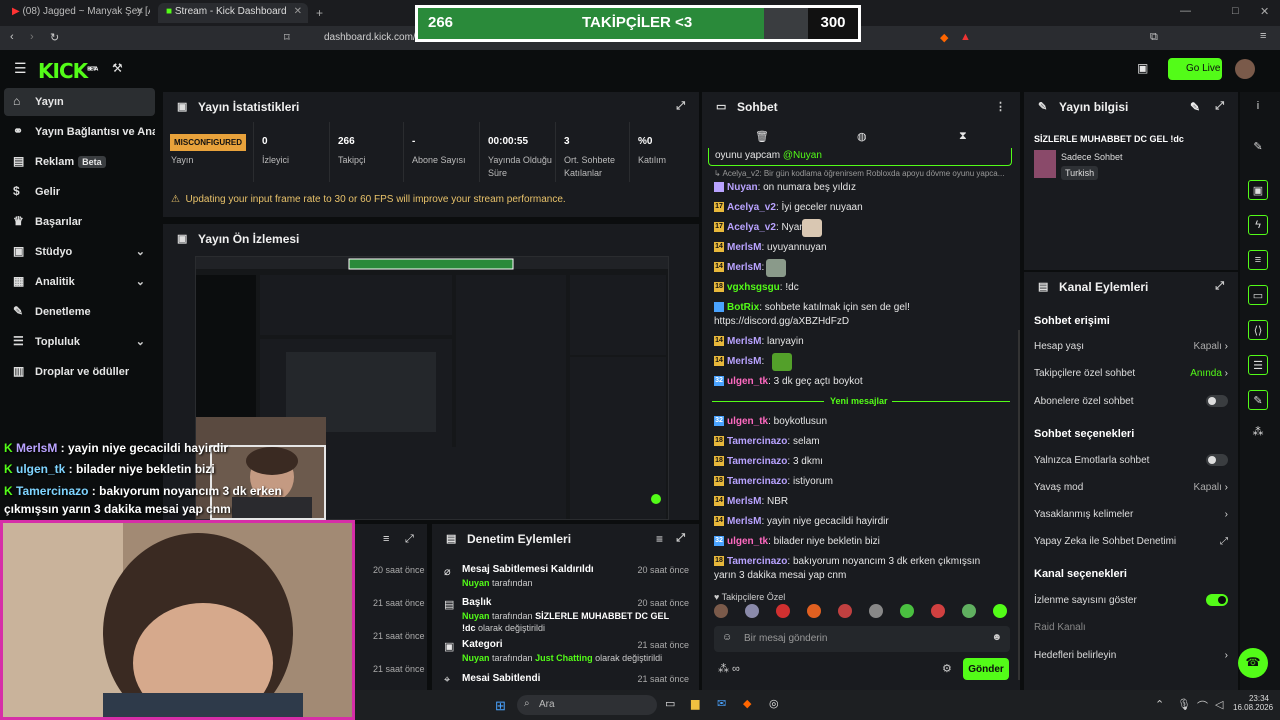 This screenshot has height=720, width=1280. Describe the element at coordinates (54, 37) in the screenshot. I see `reload-icon: ↻` at that location.